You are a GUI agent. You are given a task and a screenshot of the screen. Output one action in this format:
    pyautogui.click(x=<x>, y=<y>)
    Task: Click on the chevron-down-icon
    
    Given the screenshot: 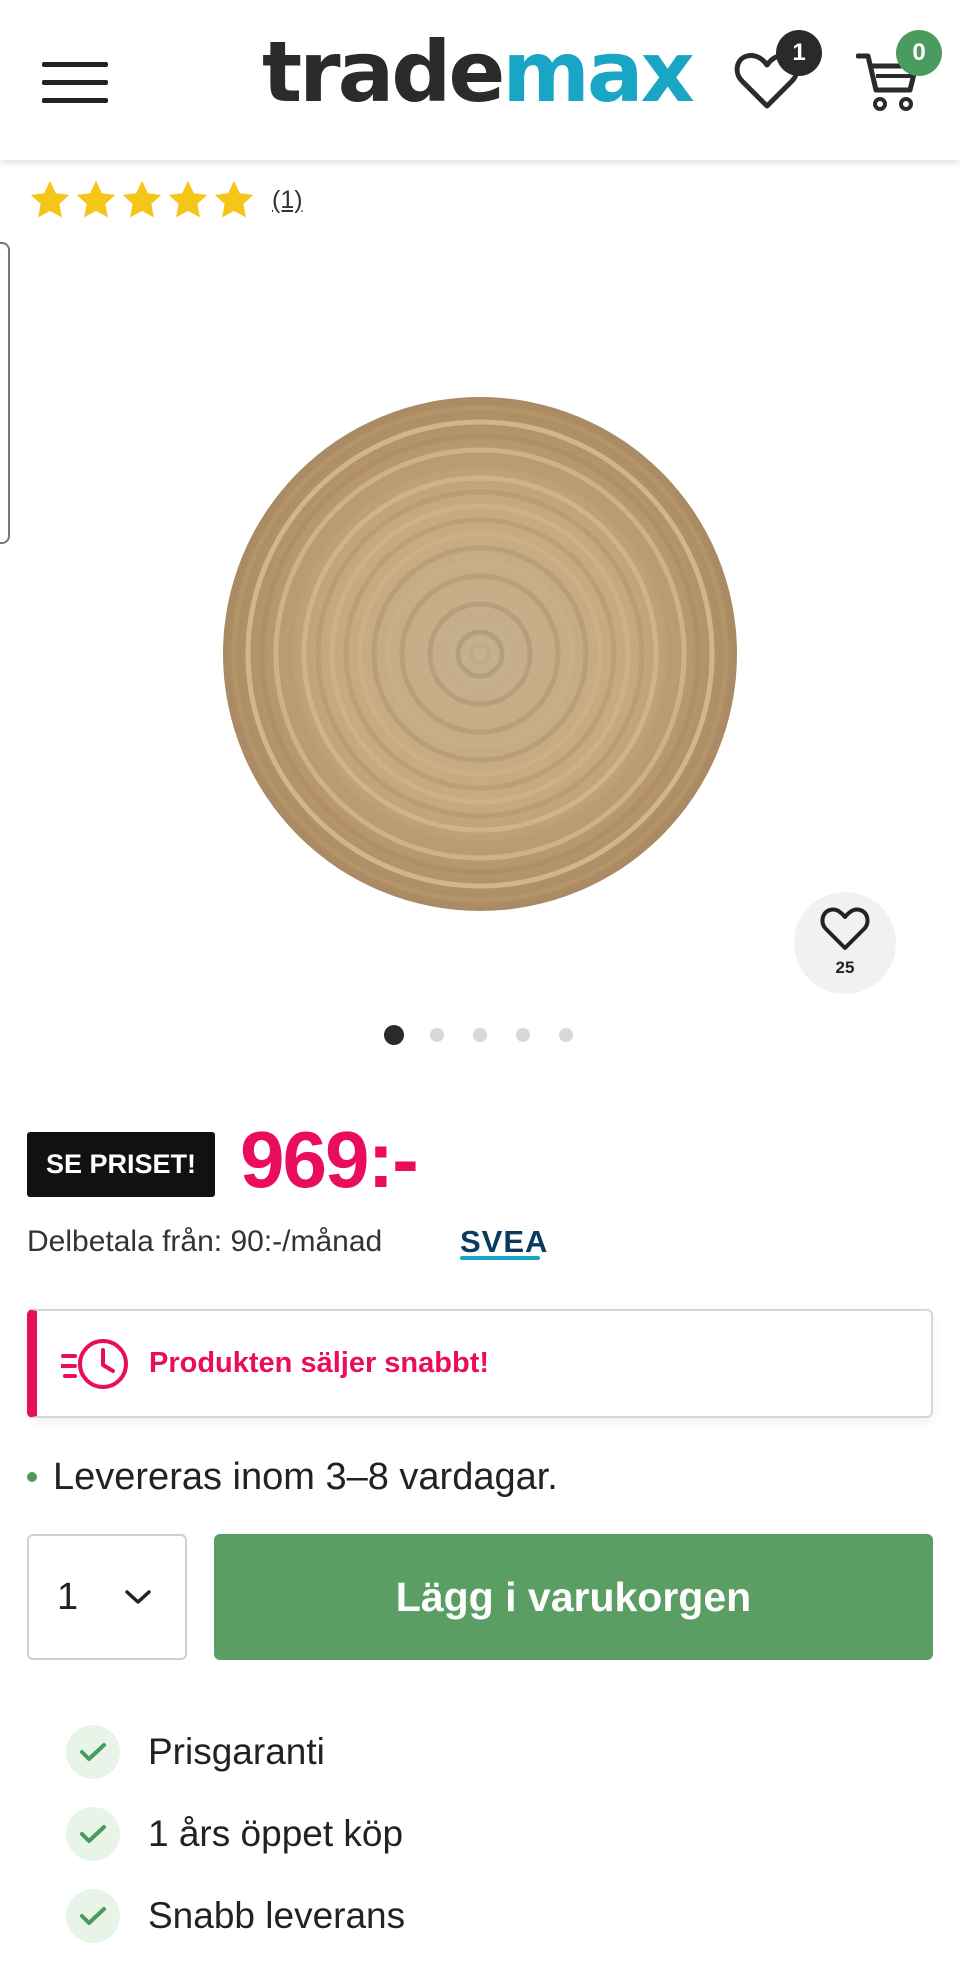 What is the action you would take?
    pyautogui.click(x=138, y=1597)
    